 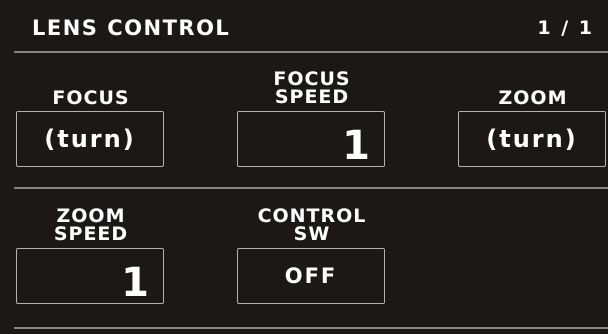 I want to click on focus-speed-value-box: 1, so click(x=311, y=139).